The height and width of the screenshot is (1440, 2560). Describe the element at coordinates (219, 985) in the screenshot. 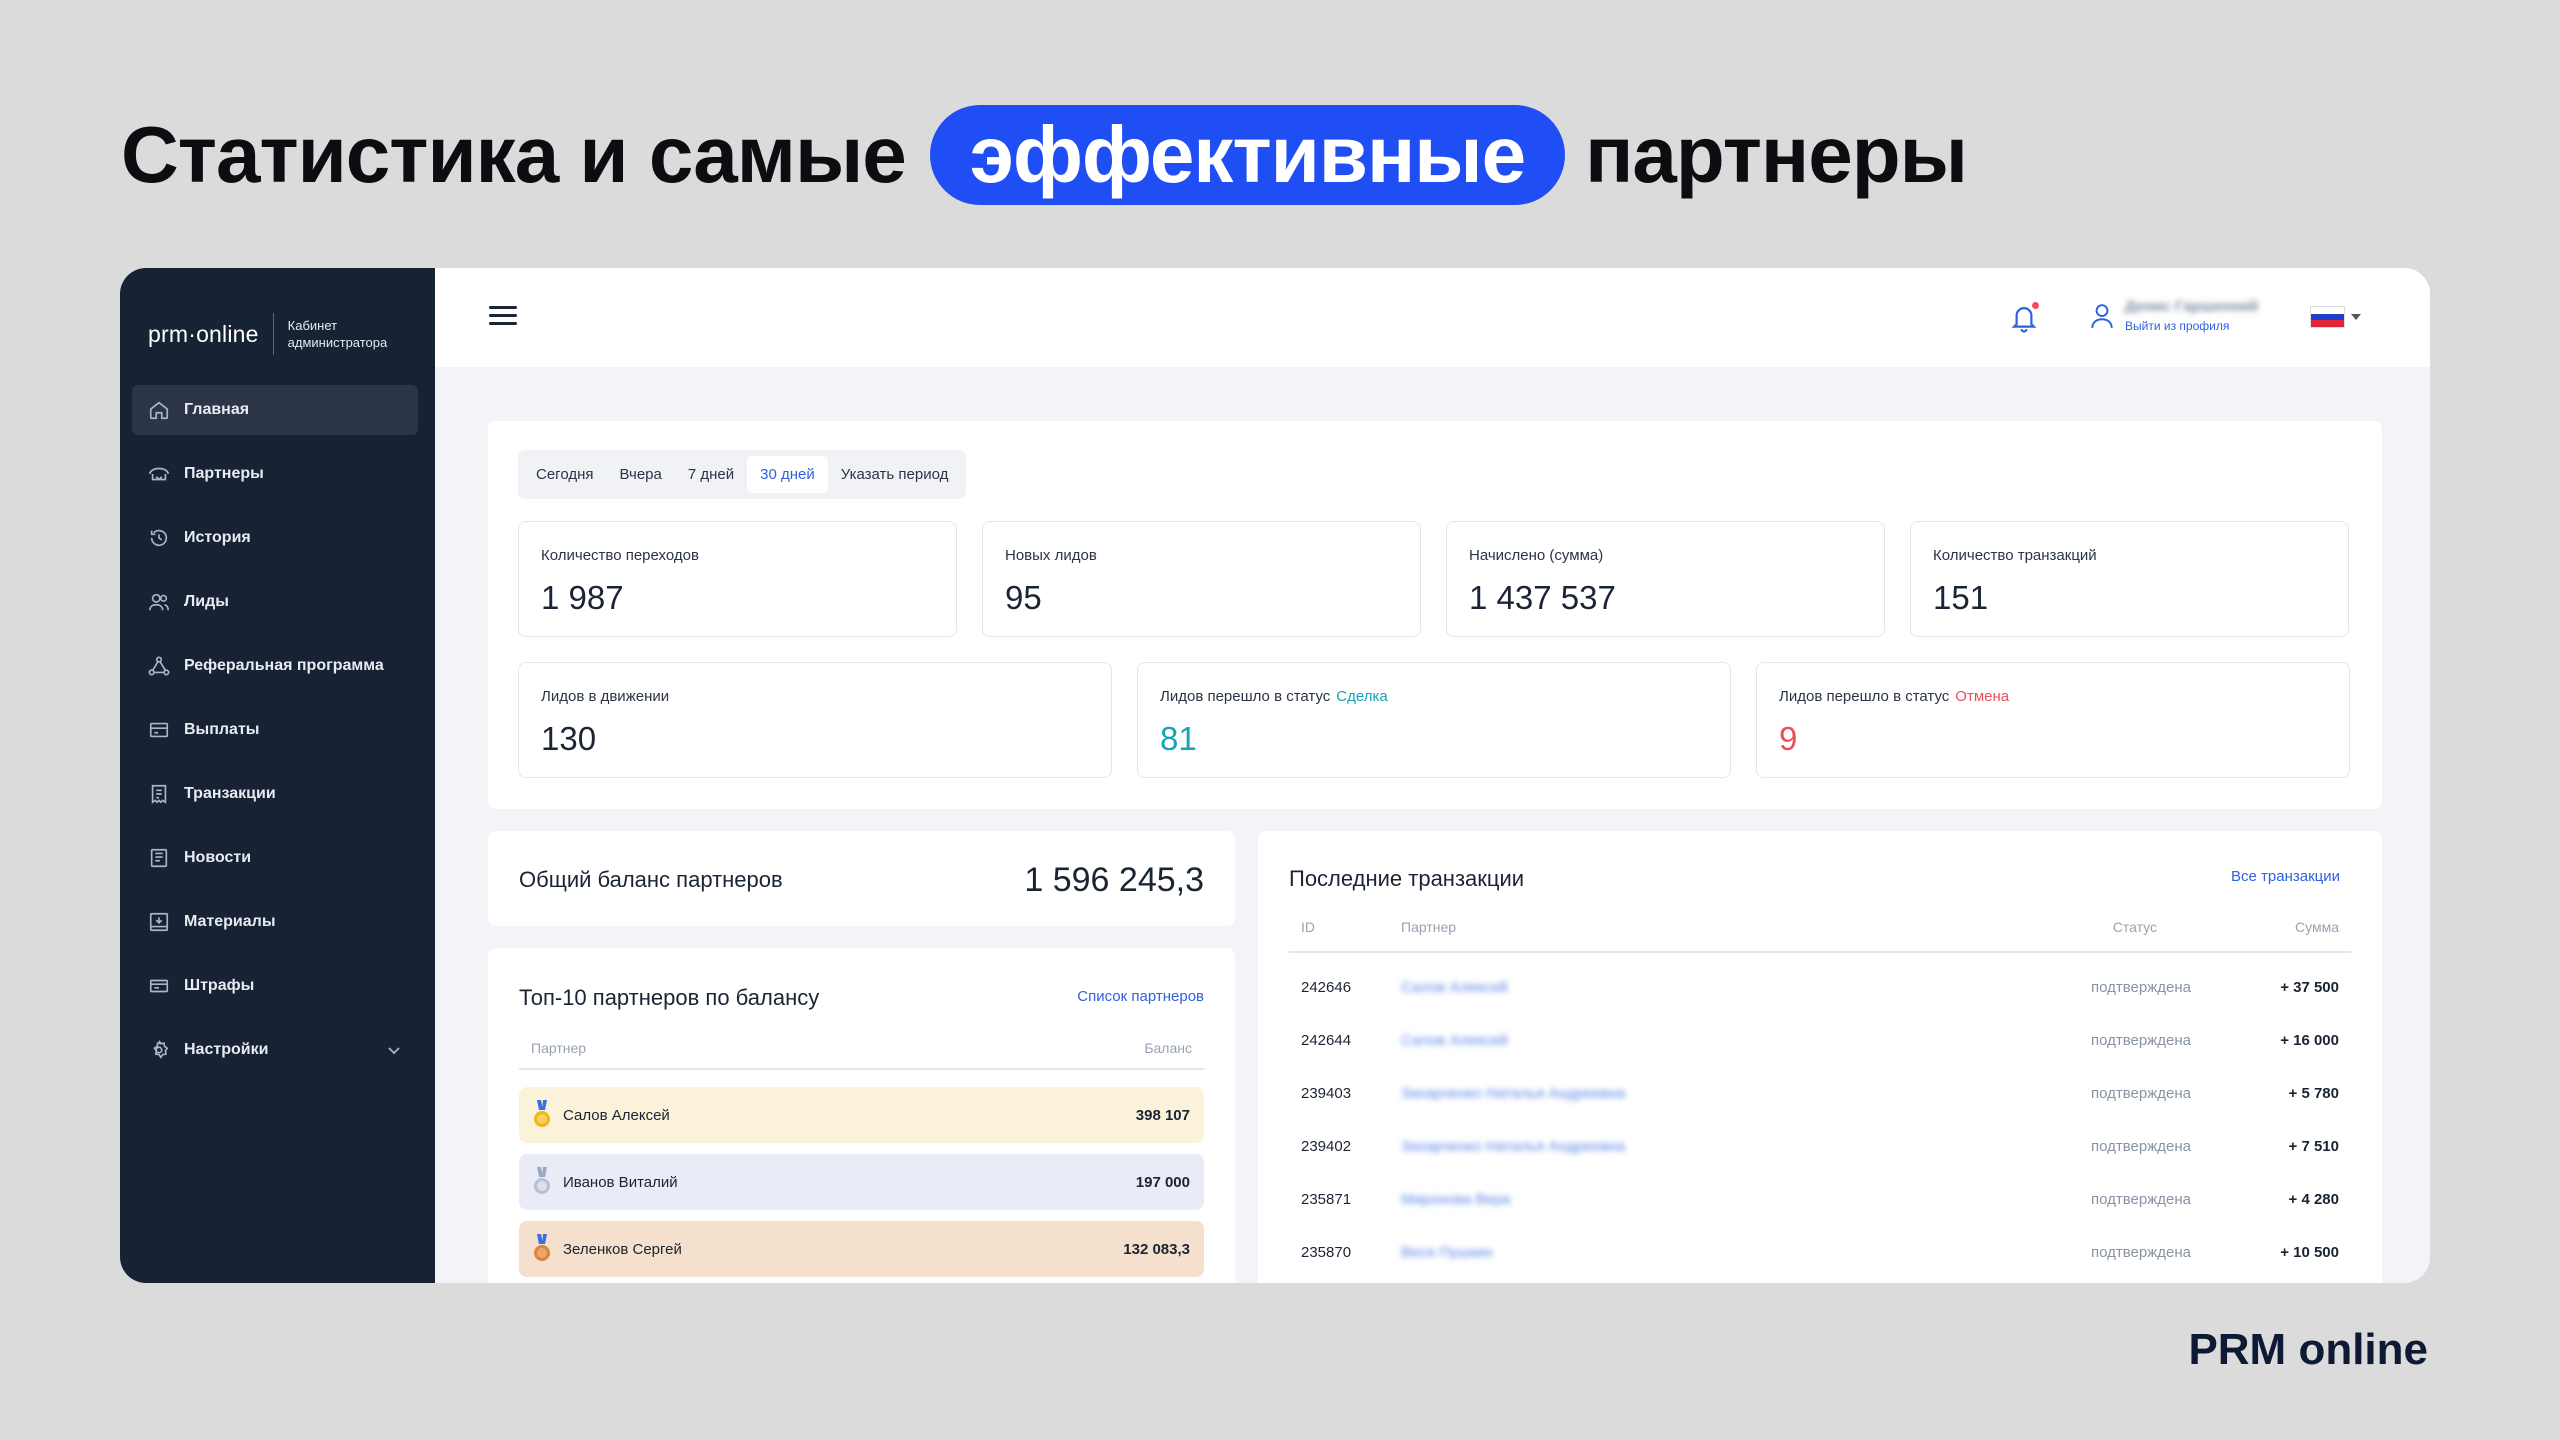

I see `sidebar-item-label: Штрафы` at that location.